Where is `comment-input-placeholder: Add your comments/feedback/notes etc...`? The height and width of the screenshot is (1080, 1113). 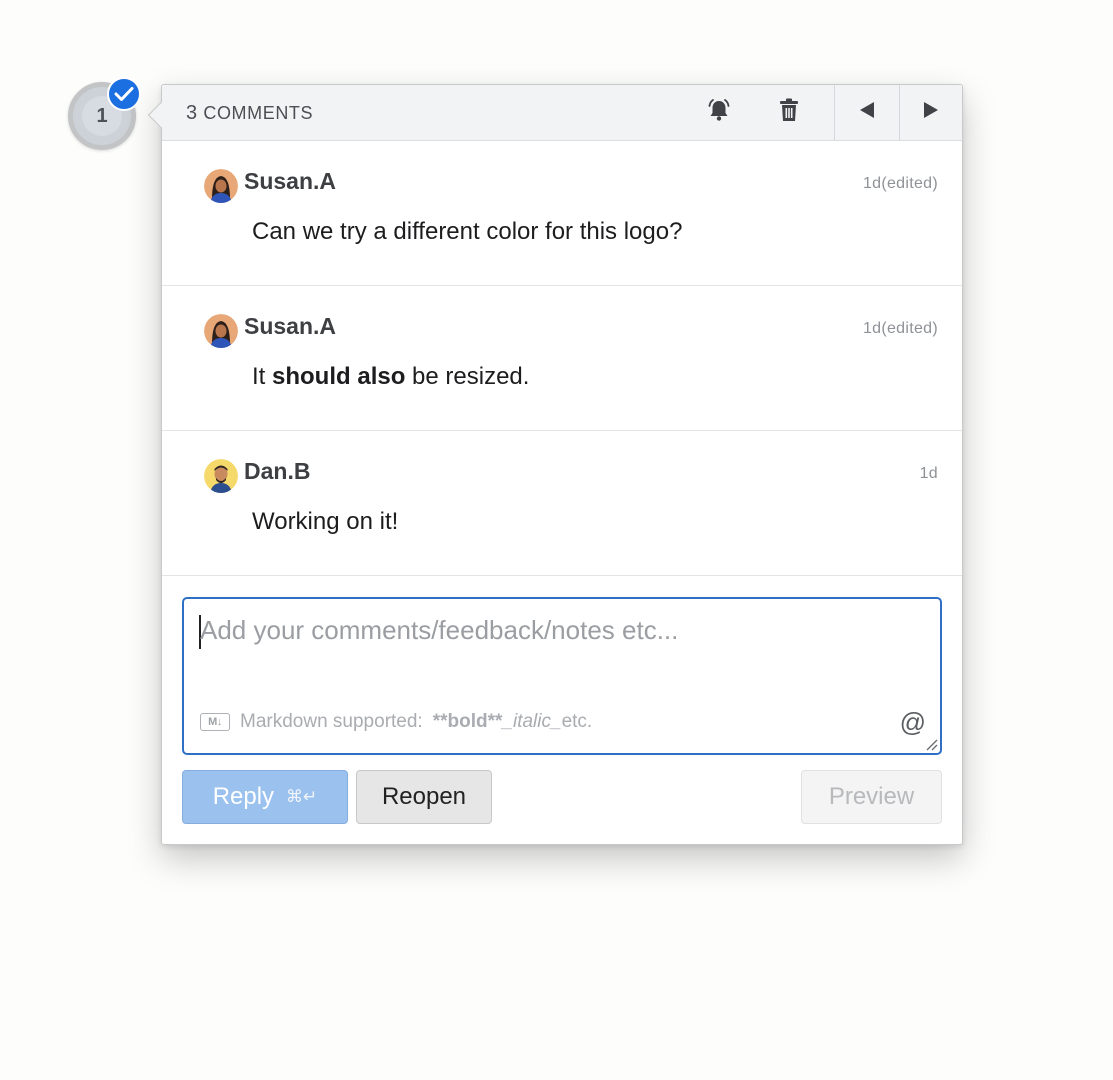 comment-input-placeholder: Add your comments/feedback/notes etc... is located at coordinates (439, 630).